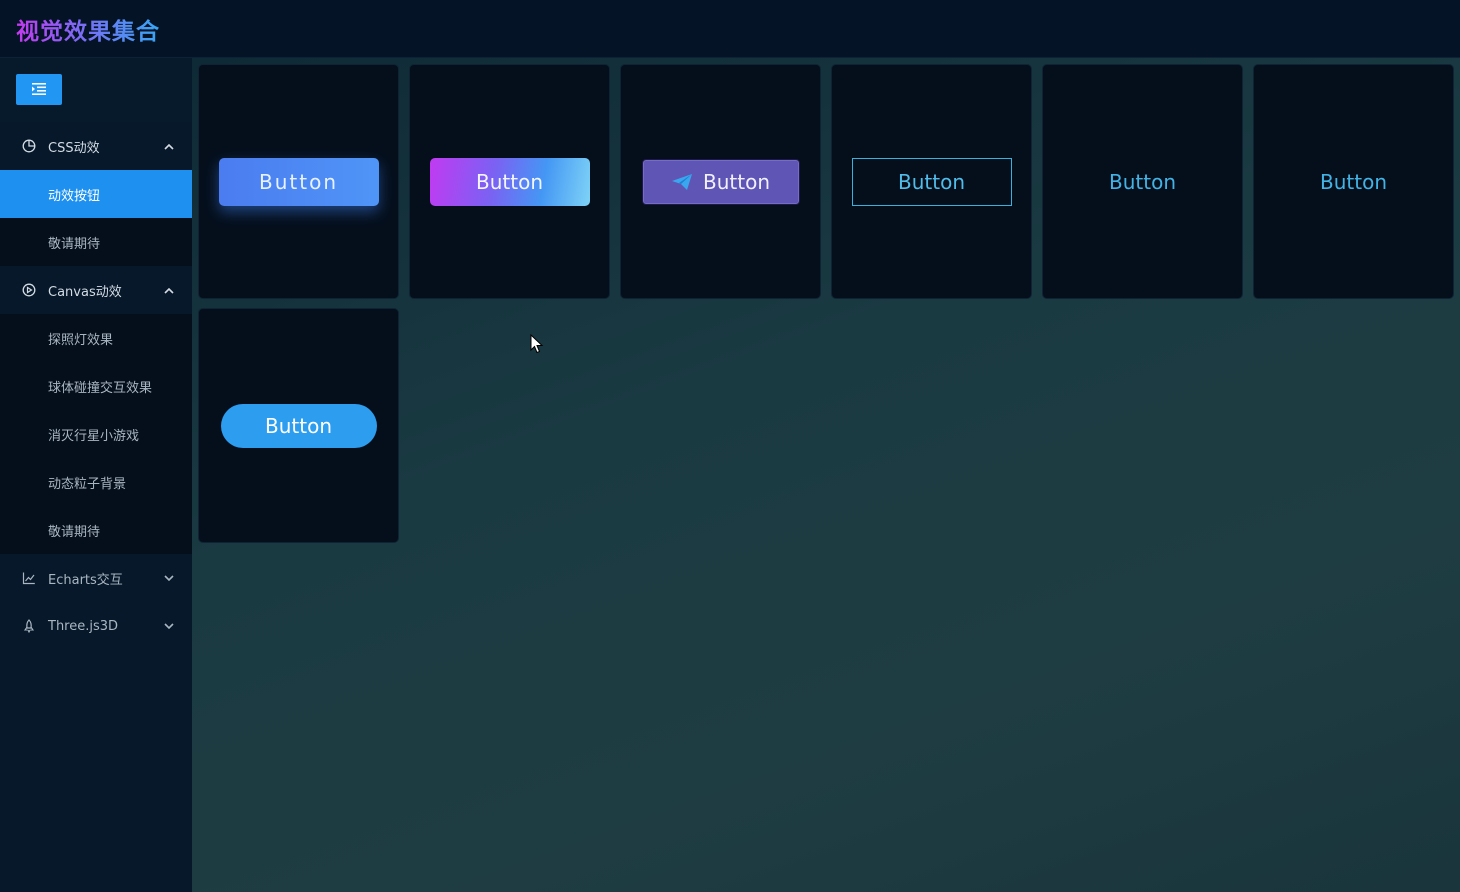  I want to click on menu-item-label: 动效按钮, so click(74, 196).